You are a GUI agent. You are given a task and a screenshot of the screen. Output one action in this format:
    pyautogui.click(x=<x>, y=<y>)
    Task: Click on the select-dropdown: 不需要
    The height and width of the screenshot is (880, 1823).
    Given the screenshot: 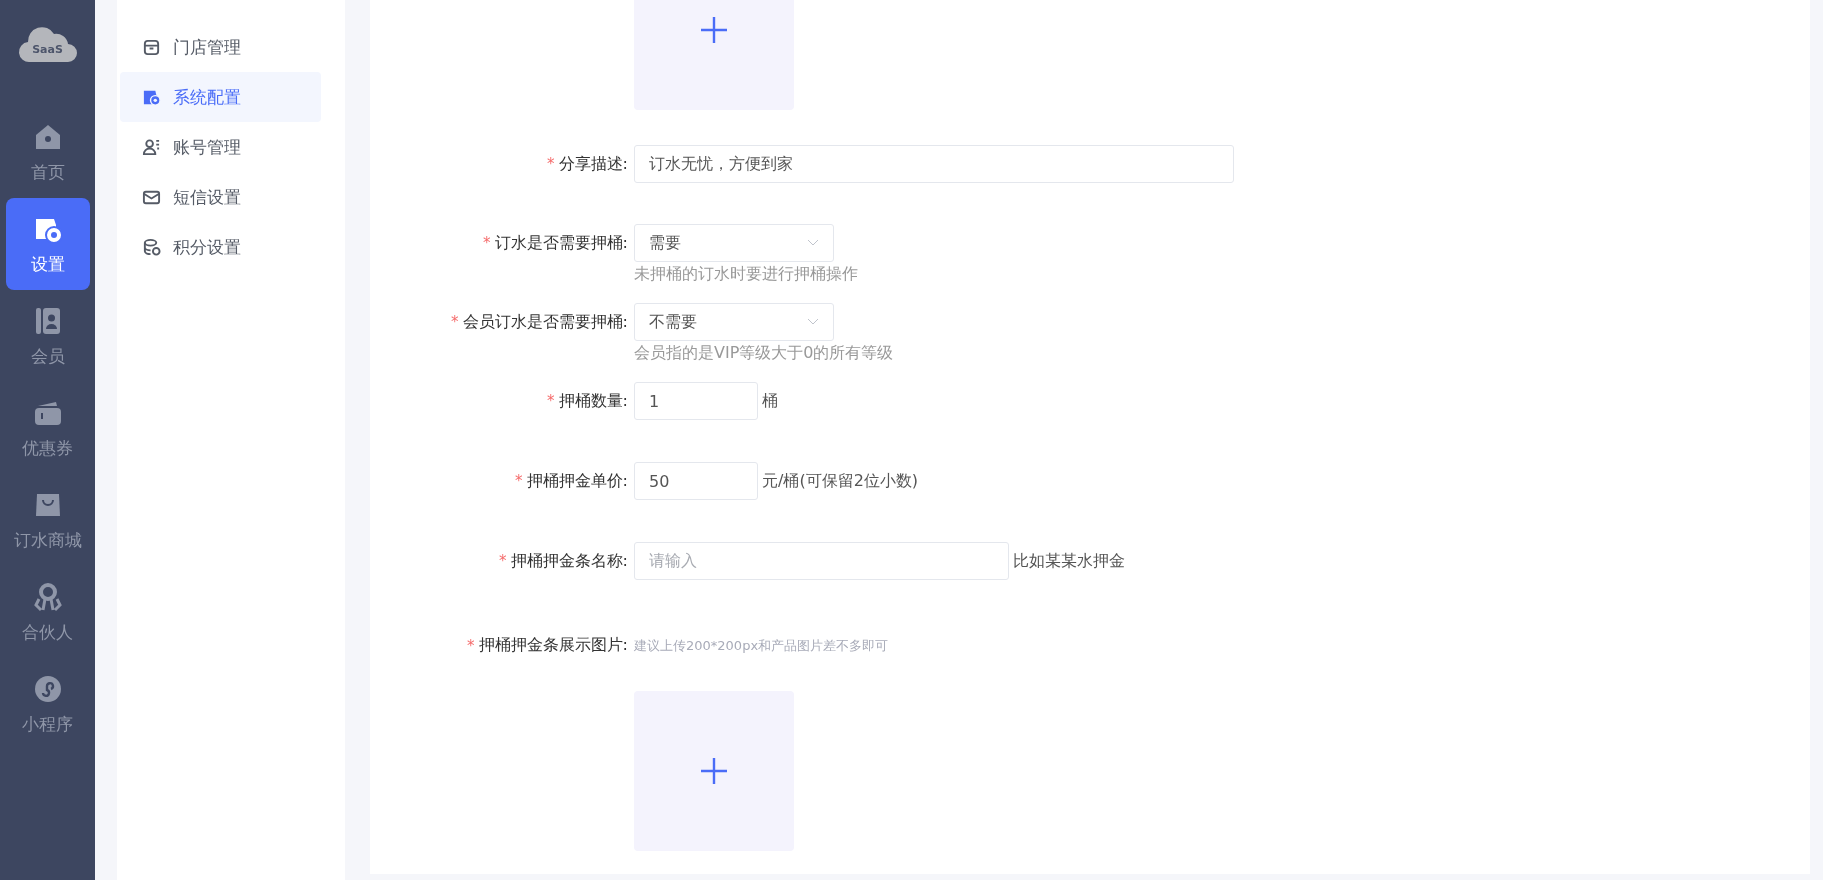 What is the action you would take?
    pyautogui.click(x=734, y=322)
    